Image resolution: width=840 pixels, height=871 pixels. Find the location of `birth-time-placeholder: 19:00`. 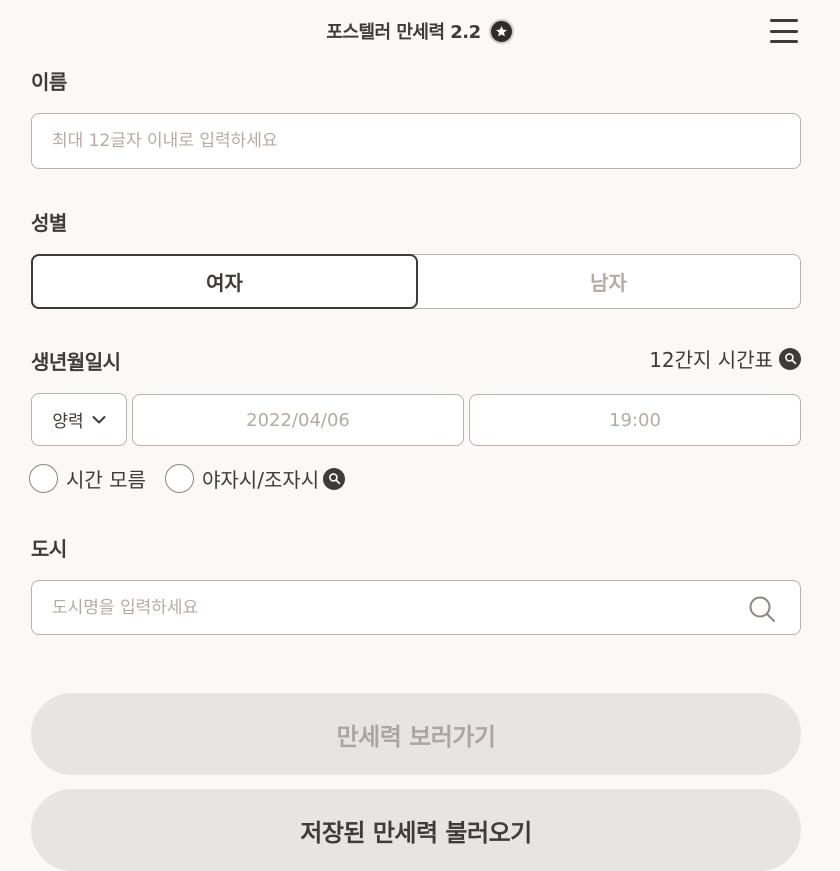

birth-time-placeholder: 19:00 is located at coordinates (635, 420).